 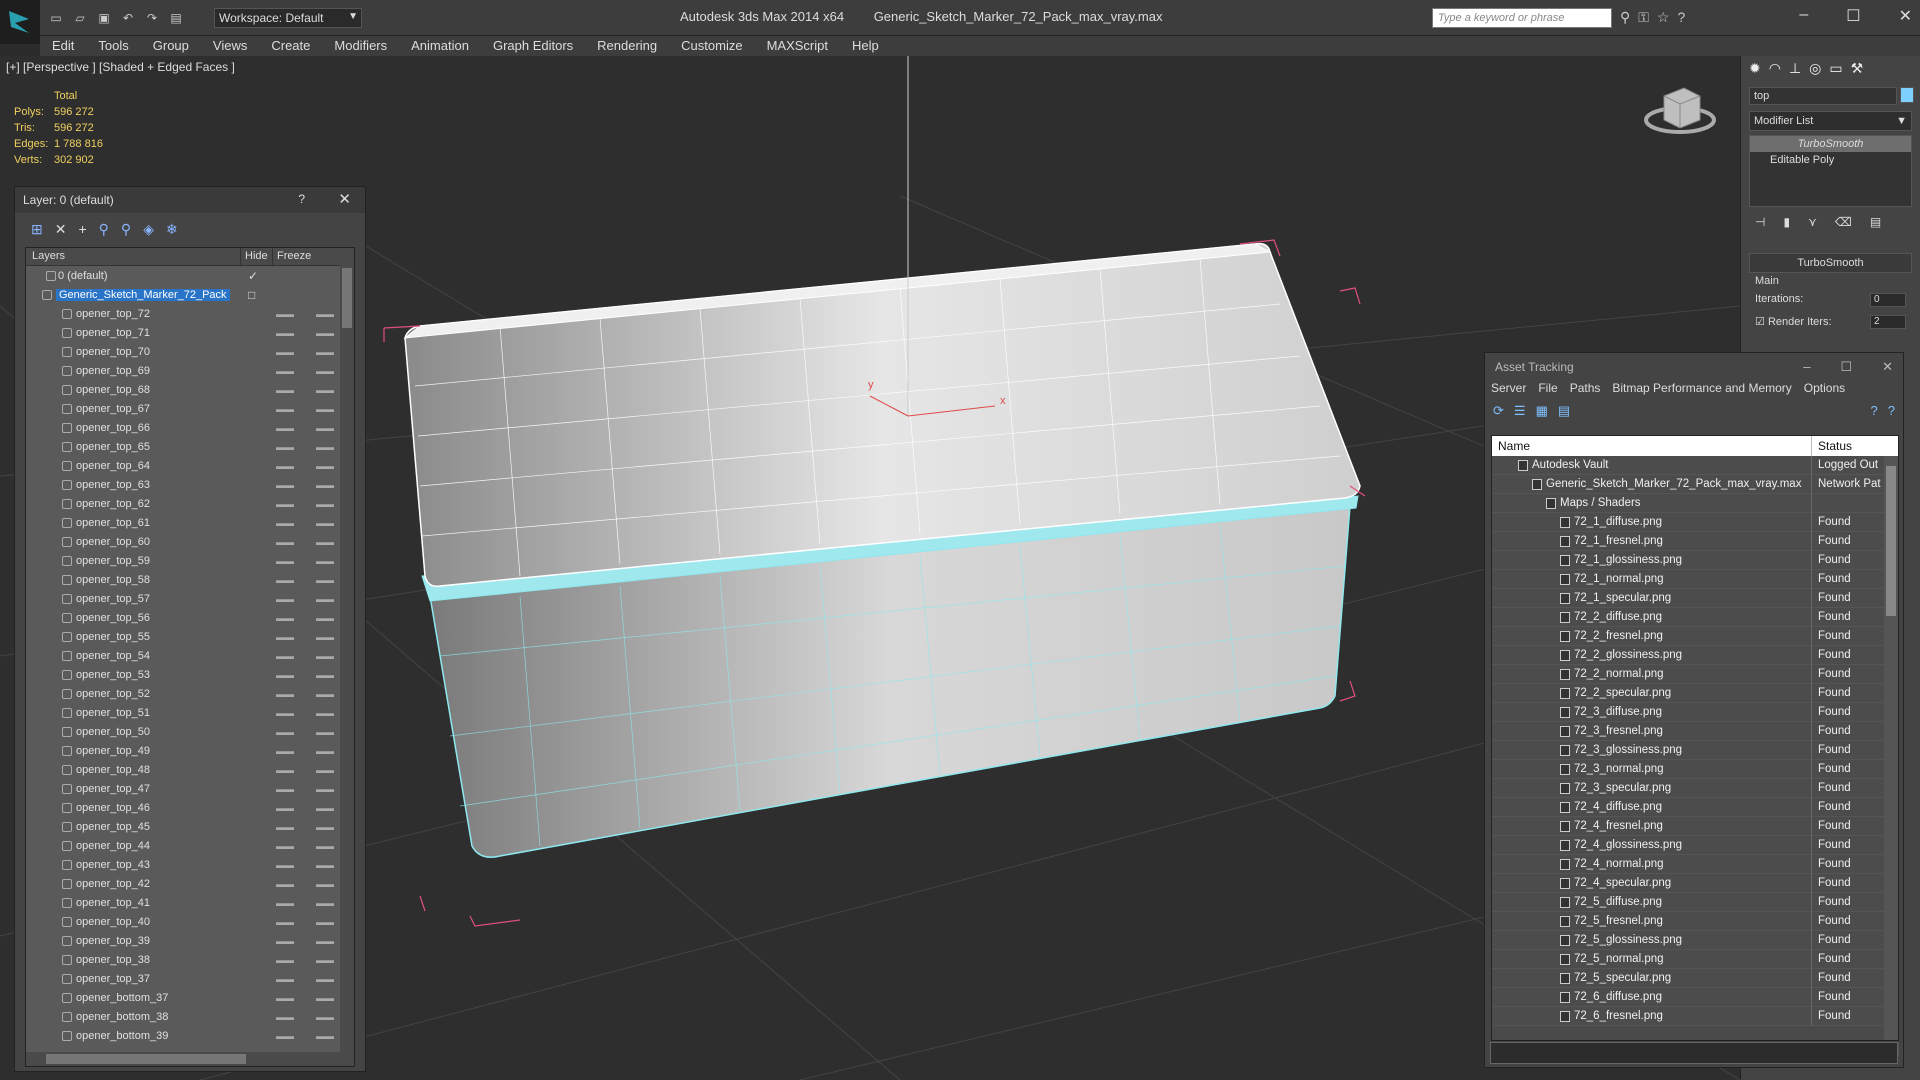 What do you see at coordinates (1695, 712) in the screenshot?
I see `asset-row: 72_3_diffuse.png Found` at bounding box center [1695, 712].